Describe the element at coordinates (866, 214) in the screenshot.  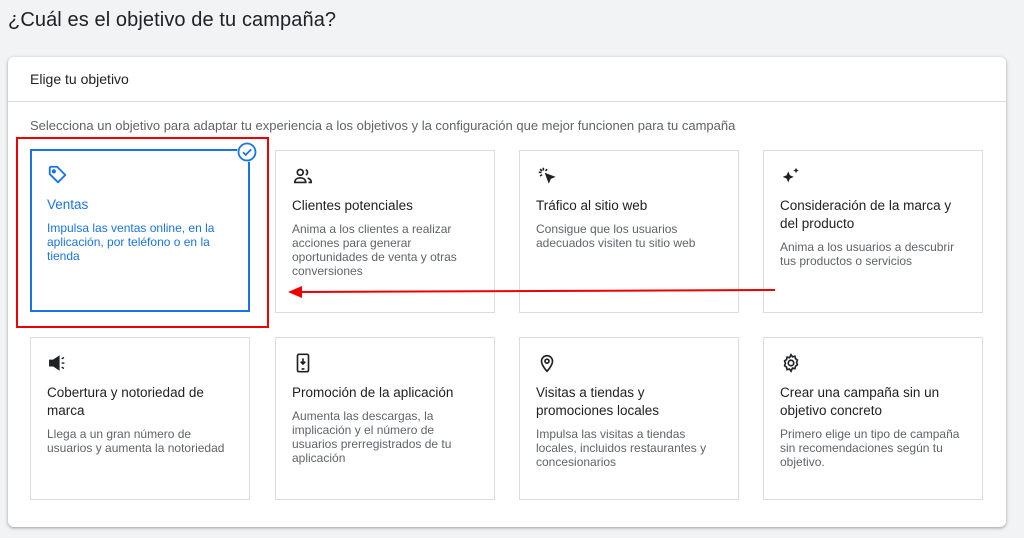
I see `card-title: Consideración de la marca y del producto` at that location.